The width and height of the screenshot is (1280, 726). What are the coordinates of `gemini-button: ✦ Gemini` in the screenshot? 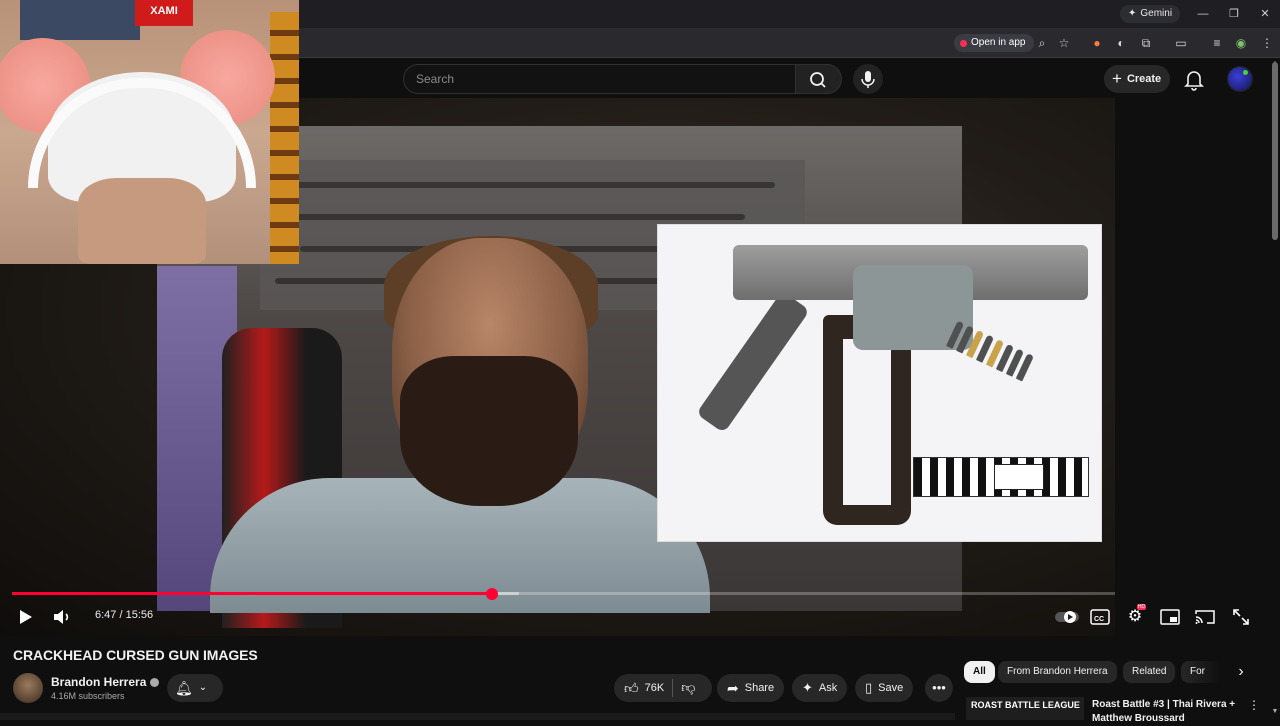 It's located at (1150, 14).